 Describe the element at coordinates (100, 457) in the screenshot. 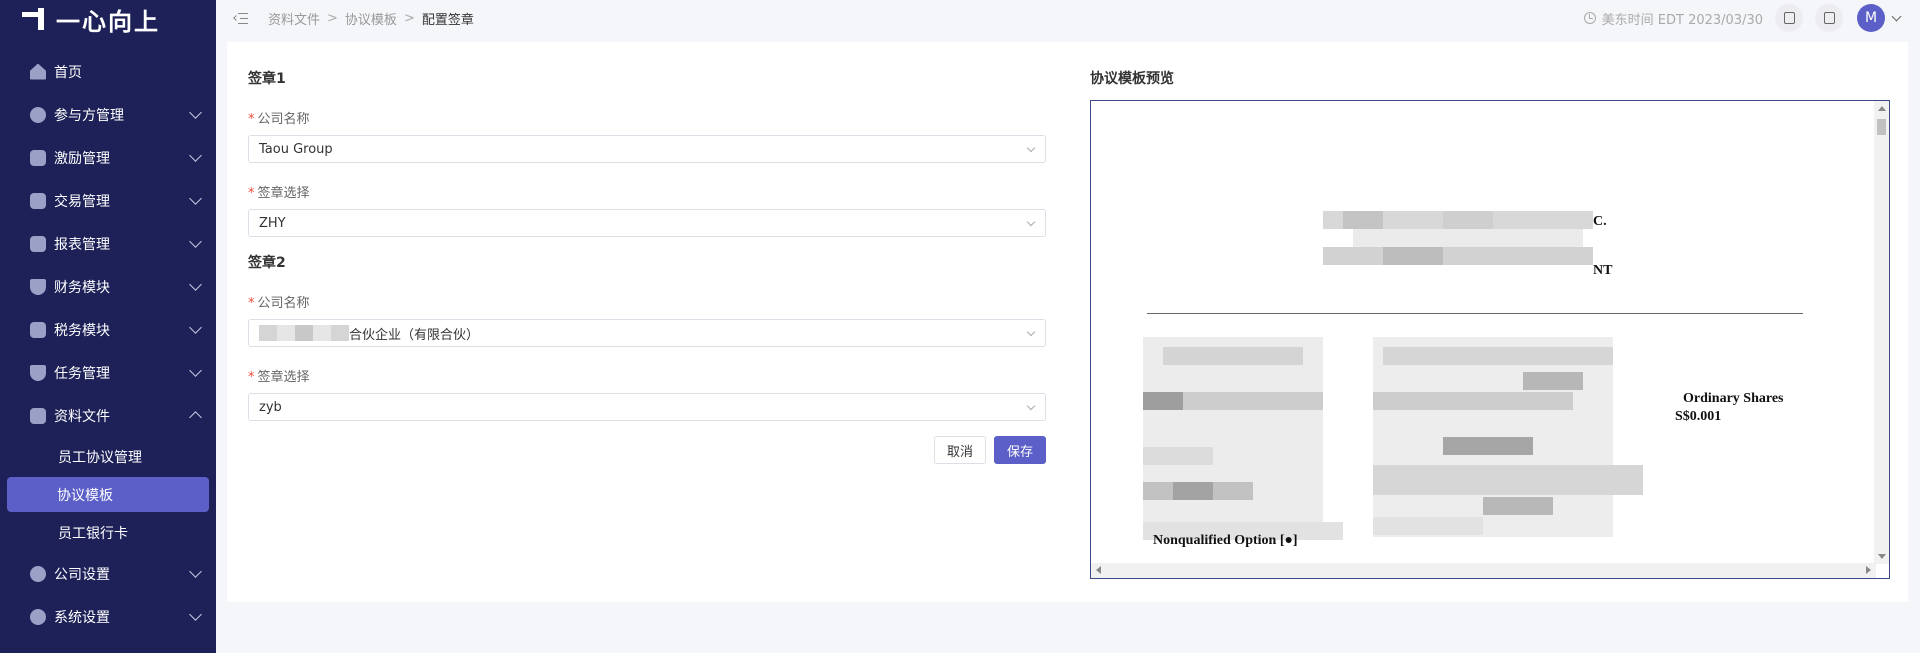

I see `sidebar-subitem-label: 员工协议管理` at that location.